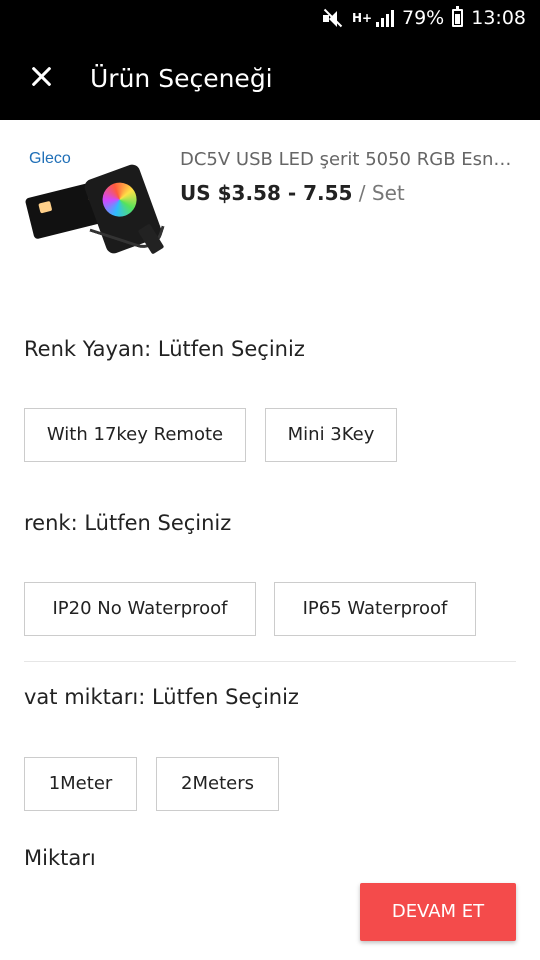 This screenshot has height=960, width=540. I want to click on option-label-length: vat miktarı: Lütfen Seçiniz, so click(161, 697).